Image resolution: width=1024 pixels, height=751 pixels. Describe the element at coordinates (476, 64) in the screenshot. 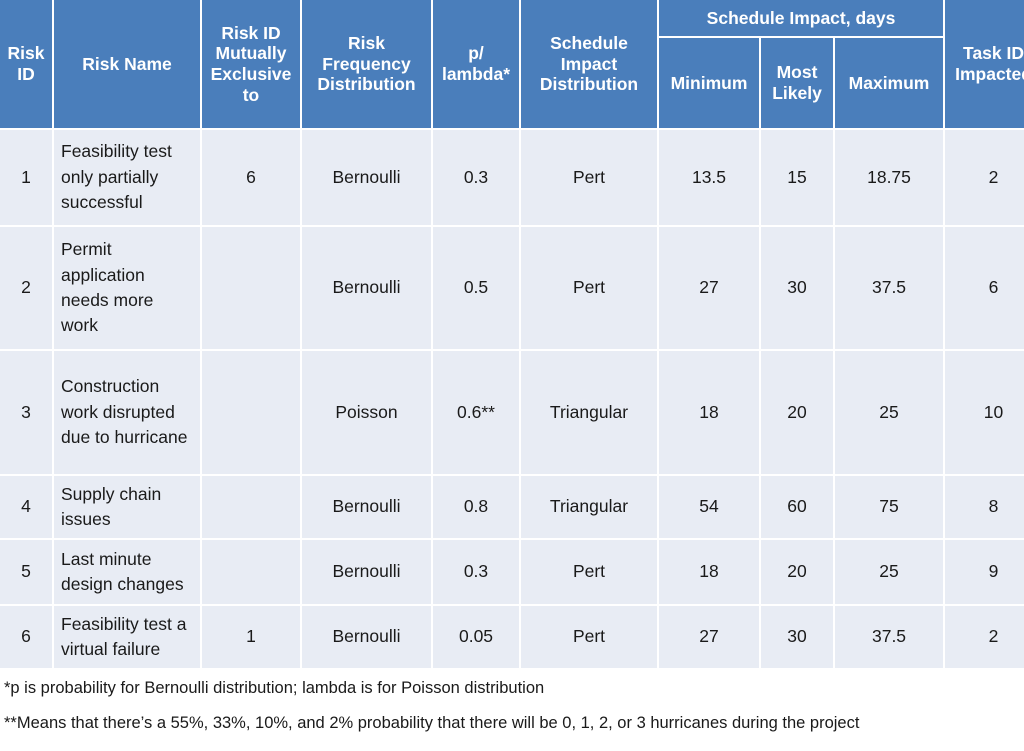

I see `header-p-lambda: p/ lambda*` at that location.